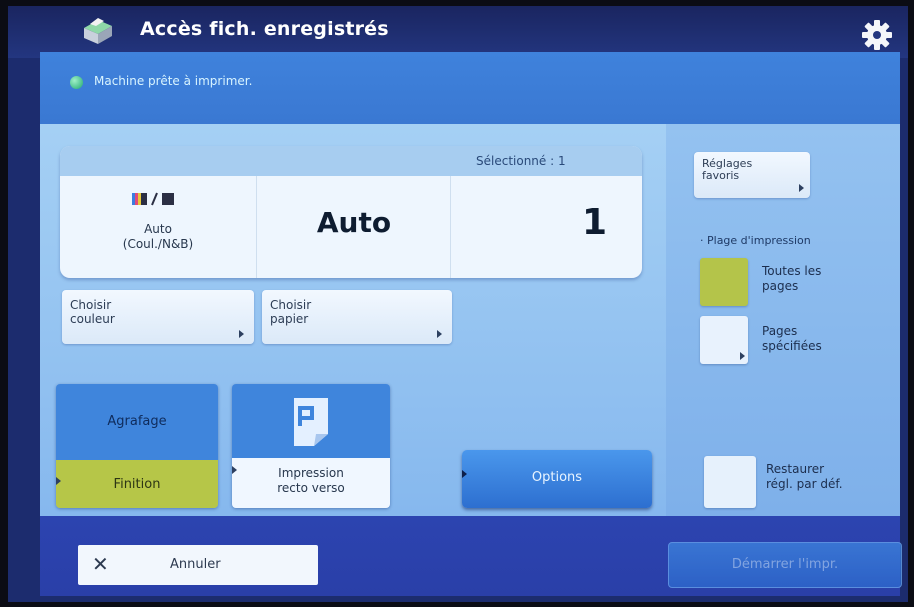 The width and height of the screenshot is (914, 607). I want to click on copies-value: 1, so click(594, 222).